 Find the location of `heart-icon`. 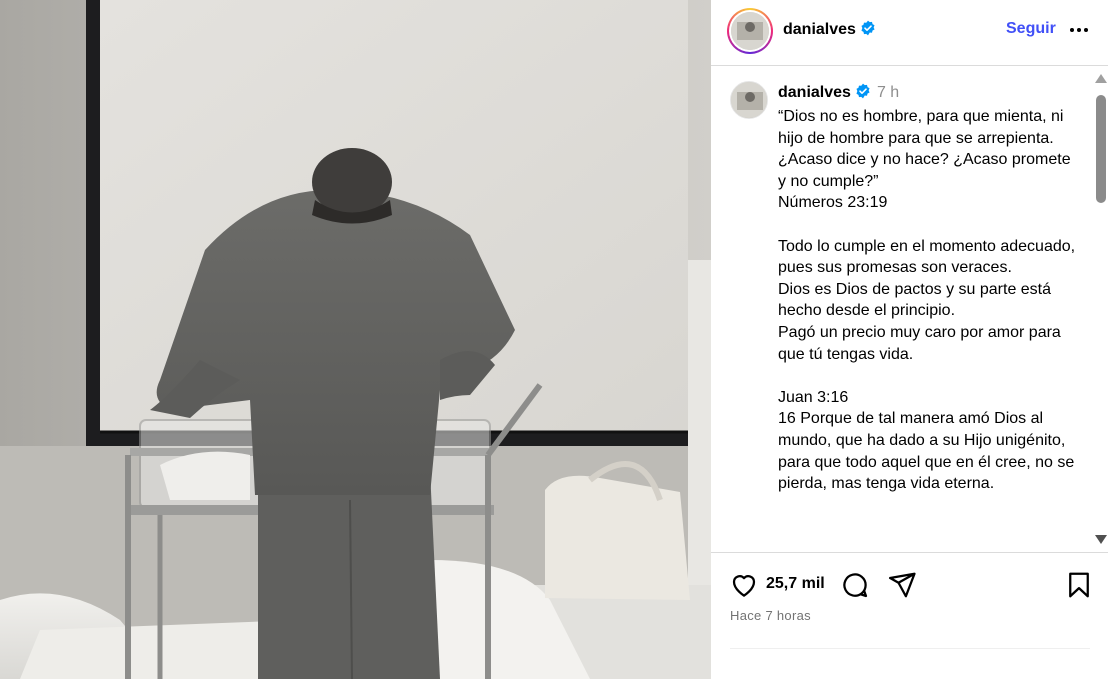

heart-icon is located at coordinates (744, 587).